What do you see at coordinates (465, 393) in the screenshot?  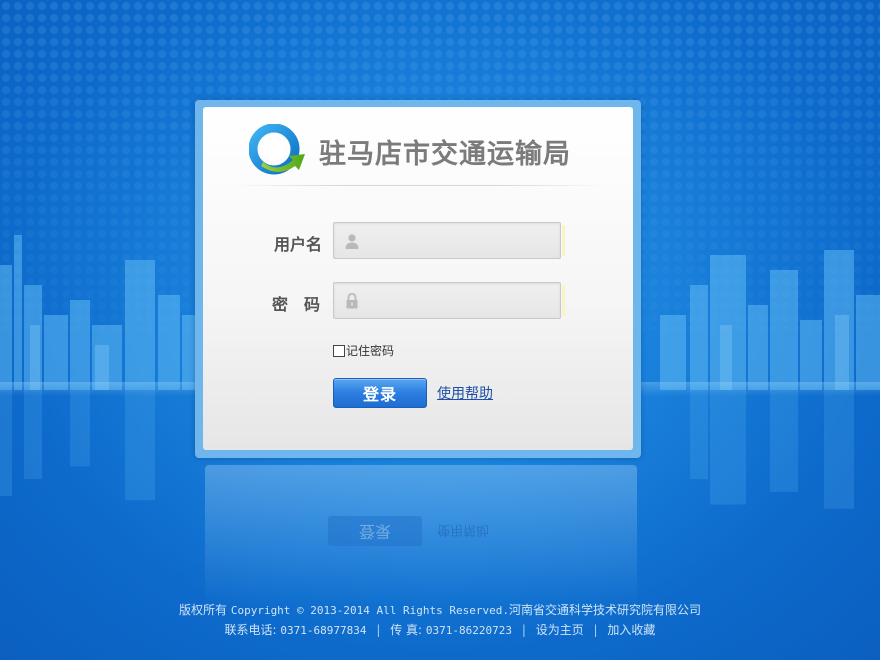 I see `help-link: 使用帮助` at bounding box center [465, 393].